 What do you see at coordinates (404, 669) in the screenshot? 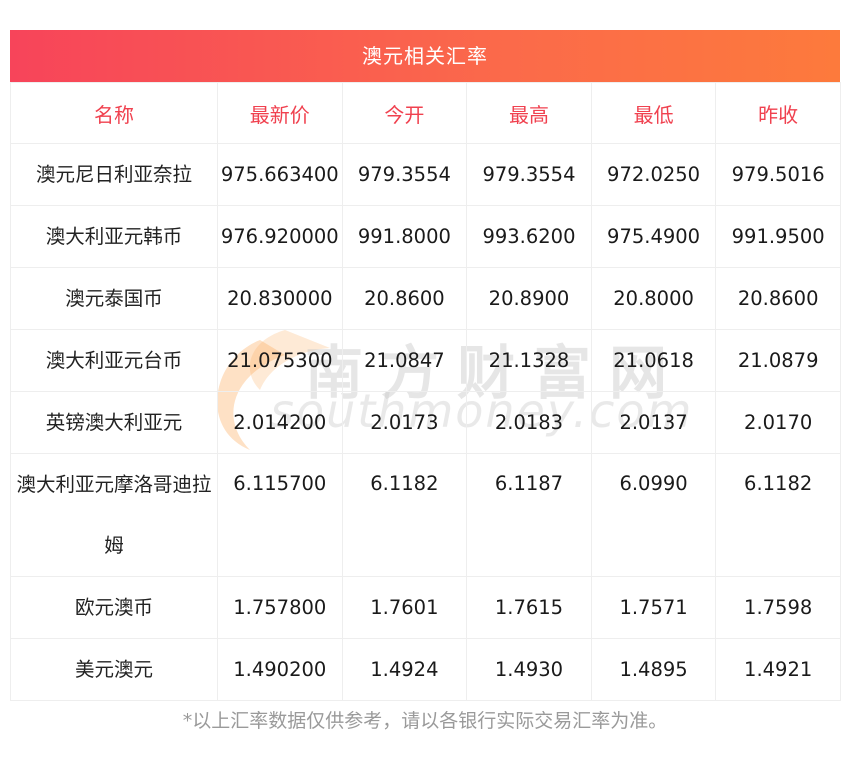
I see `cell-open: 1.4924` at bounding box center [404, 669].